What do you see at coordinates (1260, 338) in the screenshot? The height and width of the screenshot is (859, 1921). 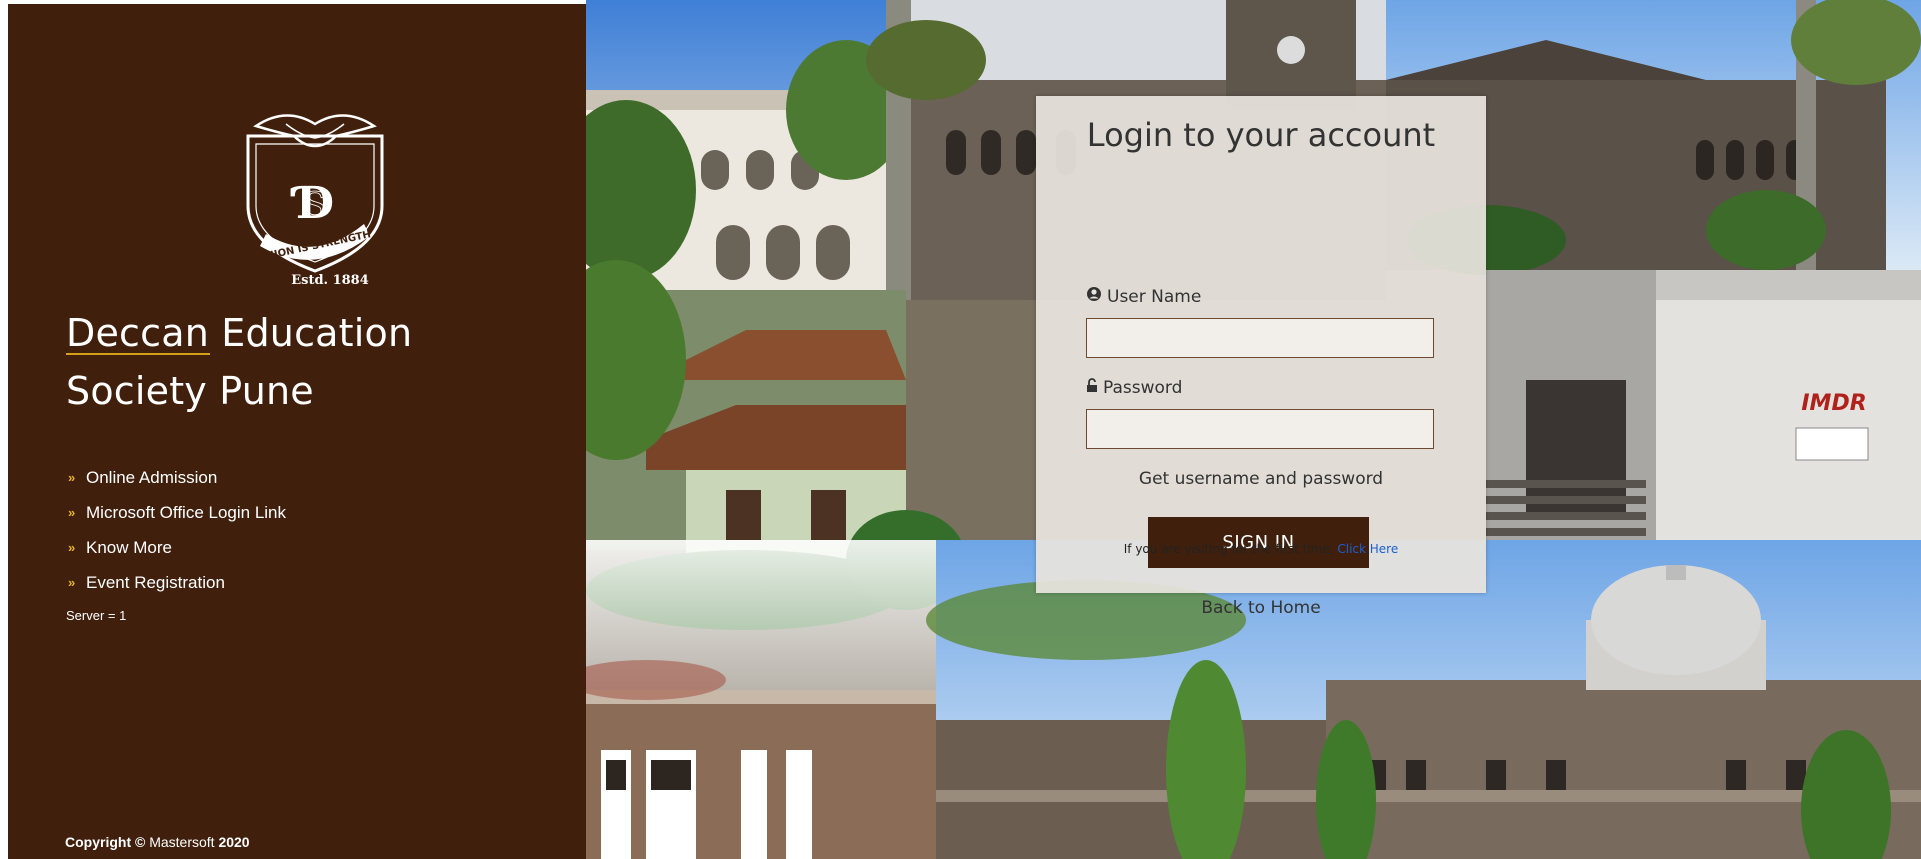 I see `username-input` at bounding box center [1260, 338].